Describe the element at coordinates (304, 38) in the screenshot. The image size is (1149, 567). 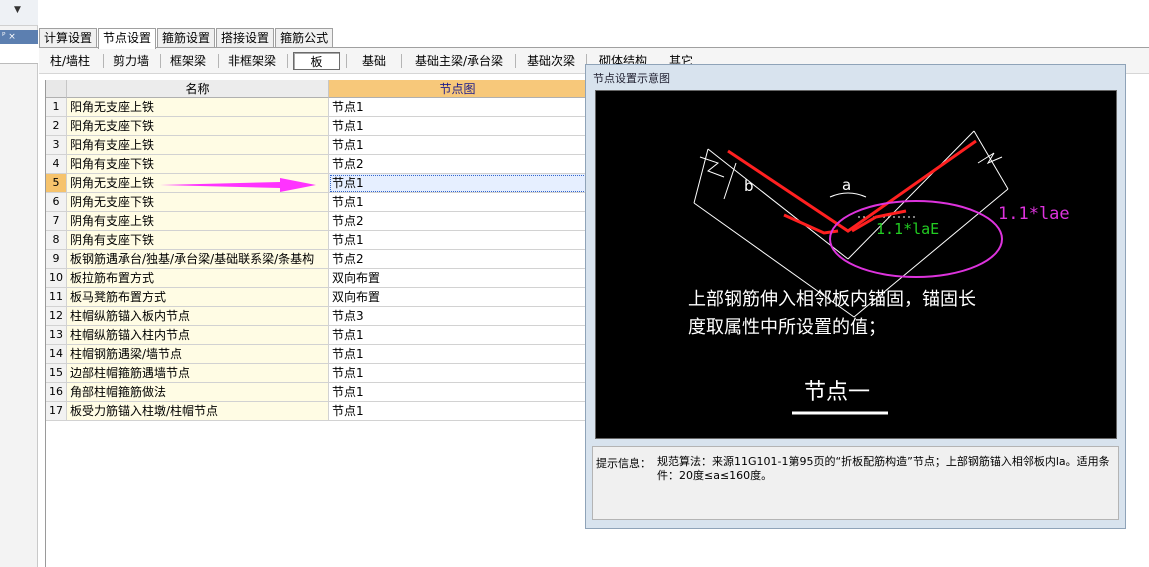
I see `tab-stirrup-formula: 箍筋公式` at that location.